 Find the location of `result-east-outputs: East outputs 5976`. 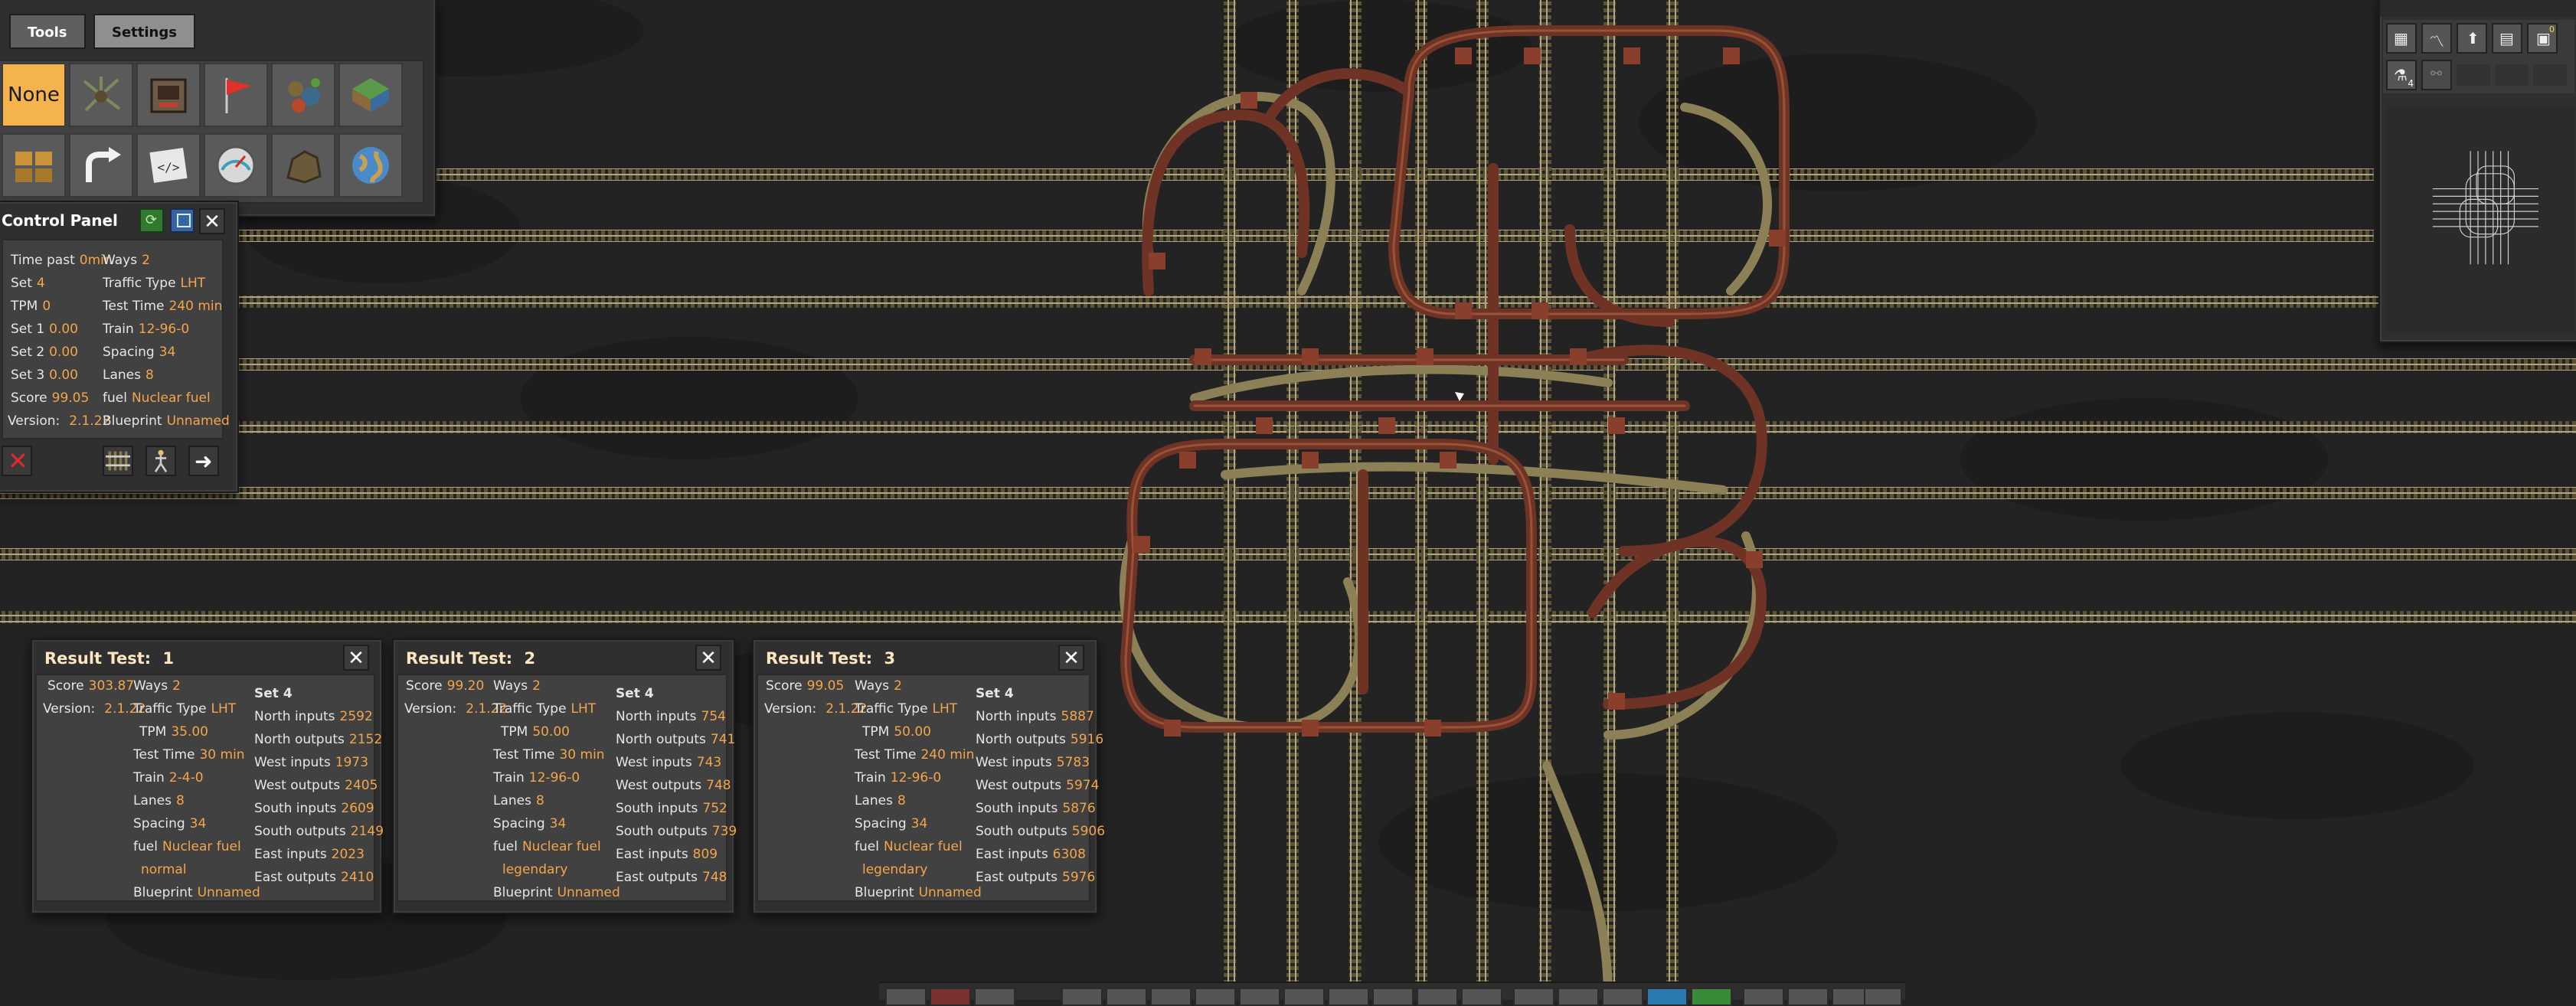

result-east-outputs: East outputs 5976 is located at coordinates (1036, 877).